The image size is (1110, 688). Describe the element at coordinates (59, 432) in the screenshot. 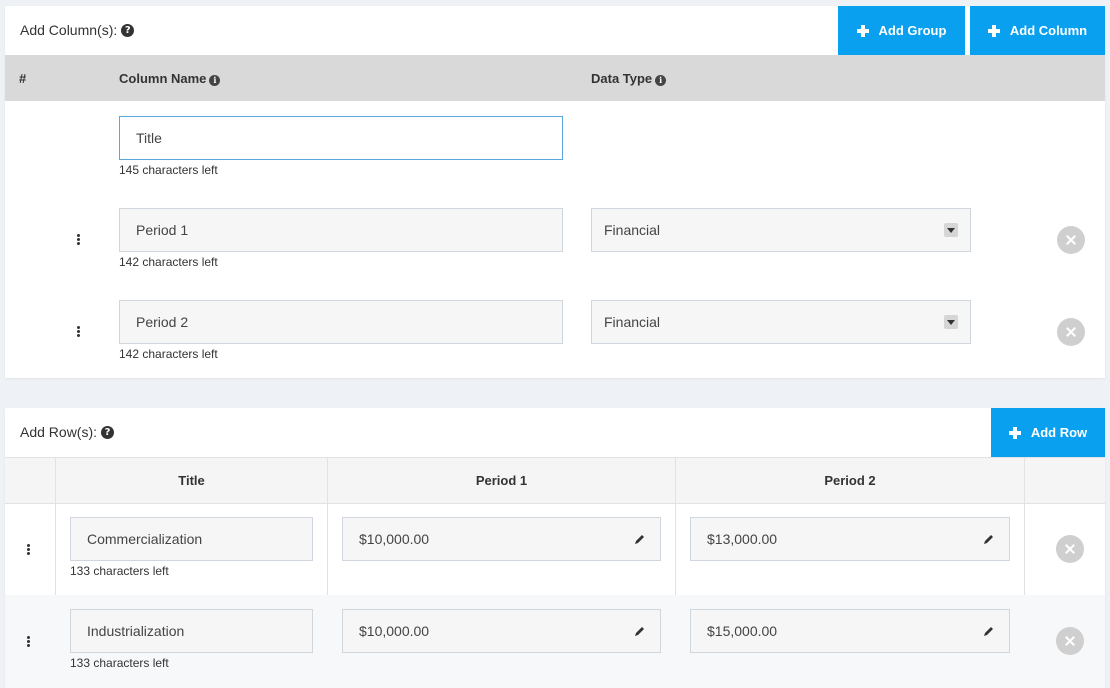

I see `rows-title-text: Add Row(s):` at that location.